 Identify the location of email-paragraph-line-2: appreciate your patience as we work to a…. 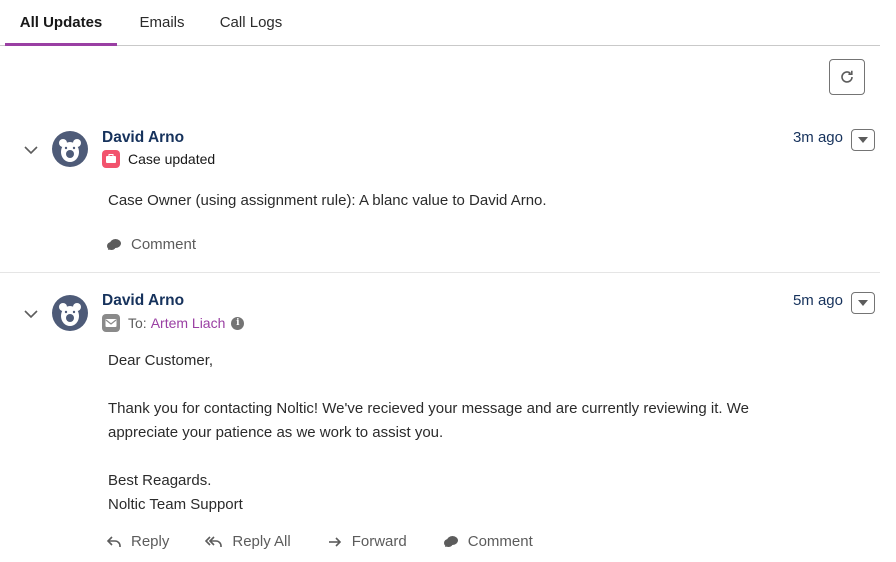
(276, 432).